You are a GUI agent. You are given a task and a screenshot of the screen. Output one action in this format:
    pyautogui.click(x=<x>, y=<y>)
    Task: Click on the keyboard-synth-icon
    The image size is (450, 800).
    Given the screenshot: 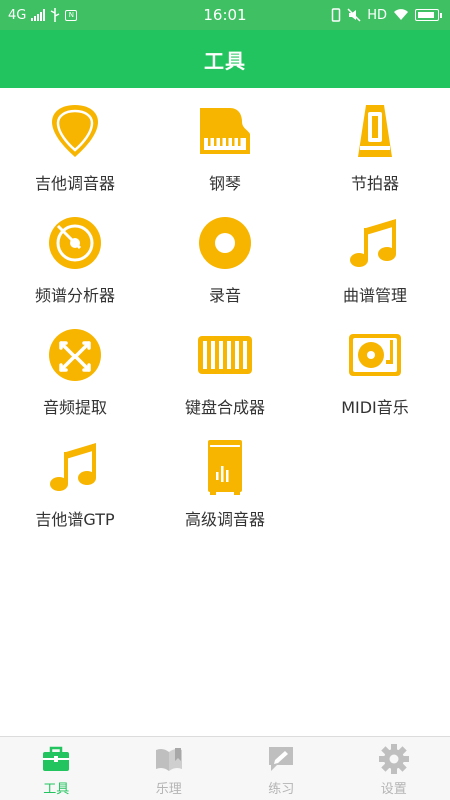 What is the action you would take?
    pyautogui.click(x=225, y=355)
    